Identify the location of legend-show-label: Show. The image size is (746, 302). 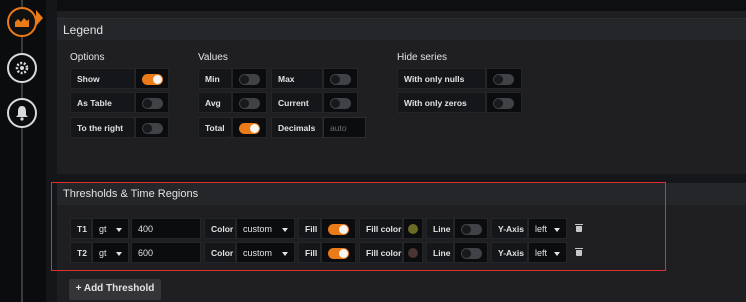
(102, 78).